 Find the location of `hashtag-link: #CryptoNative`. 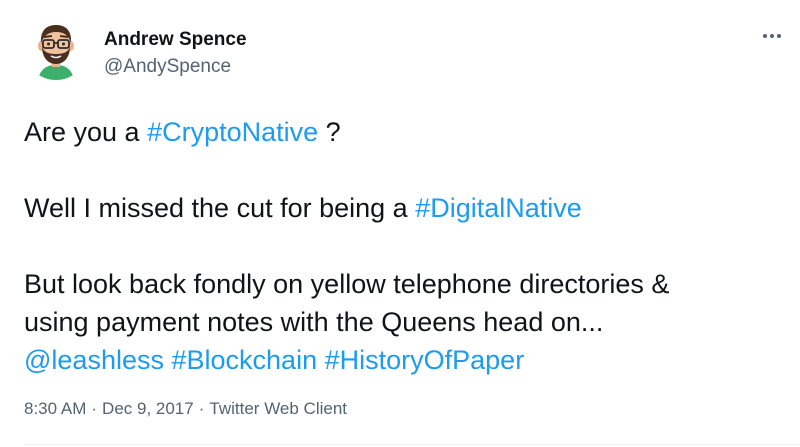

hashtag-link: #CryptoNative is located at coordinates (232, 132).